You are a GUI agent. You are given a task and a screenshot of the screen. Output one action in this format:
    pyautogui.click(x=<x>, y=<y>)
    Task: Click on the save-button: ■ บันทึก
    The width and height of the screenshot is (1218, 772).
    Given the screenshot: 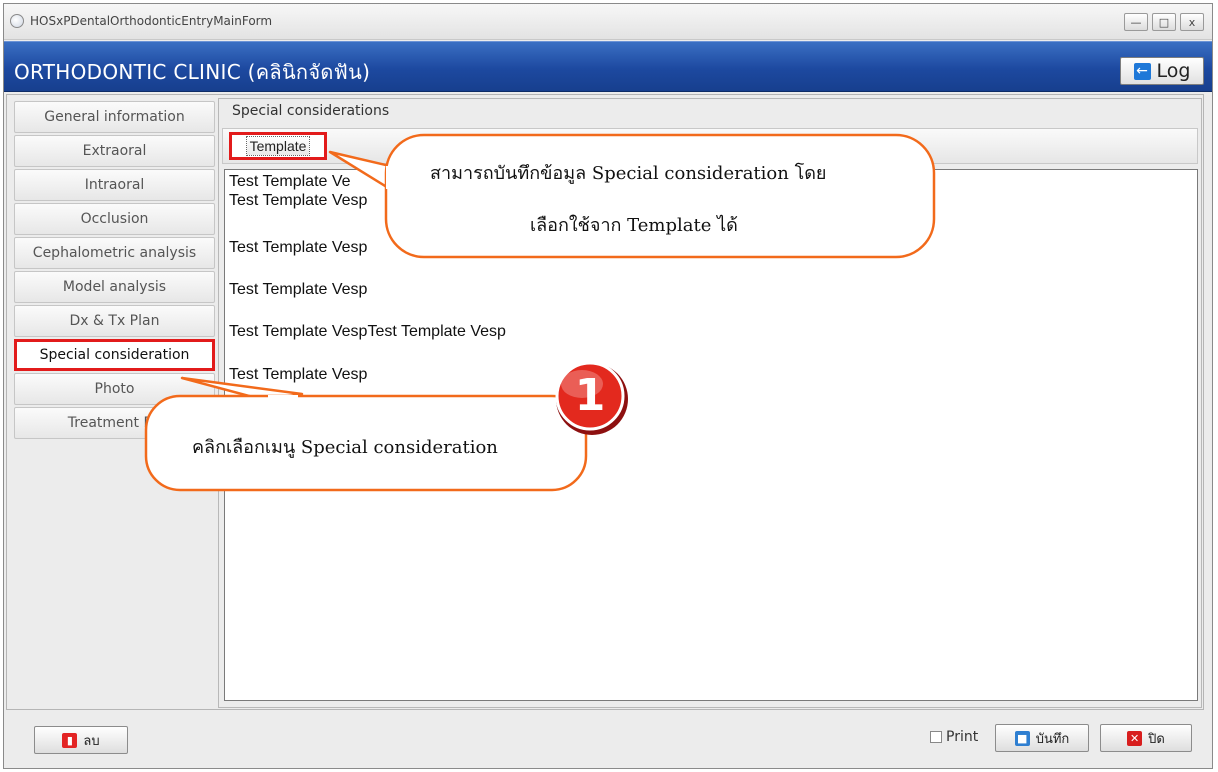 What is the action you would take?
    pyautogui.click(x=1042, y=738)
    